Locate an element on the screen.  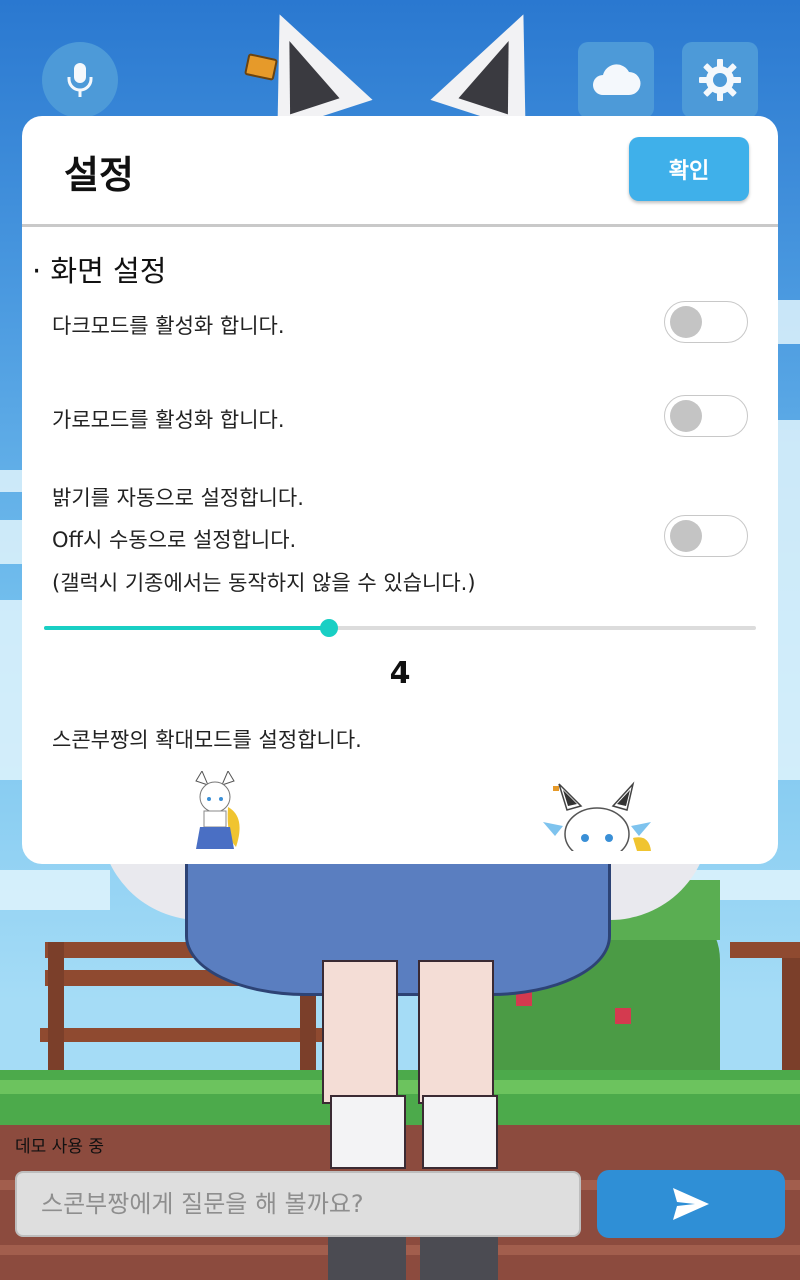
microphone-icon is located at coordinates (80, 80).